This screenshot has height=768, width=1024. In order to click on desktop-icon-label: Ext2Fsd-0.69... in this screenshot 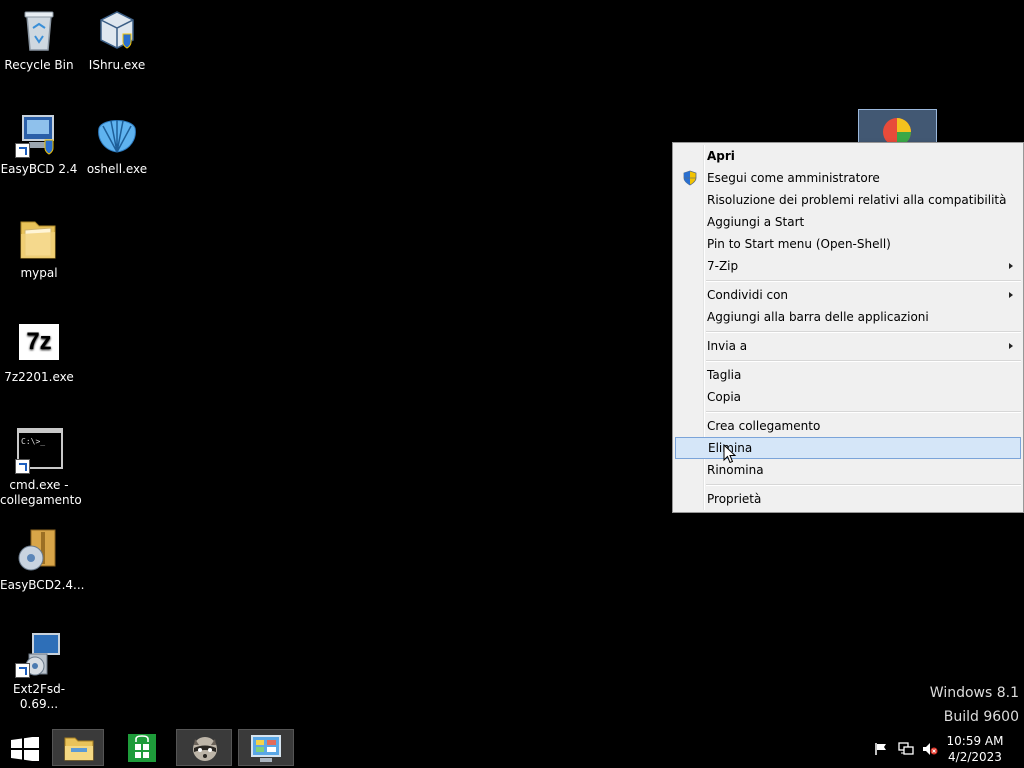, I will do `click(39, 696)`.